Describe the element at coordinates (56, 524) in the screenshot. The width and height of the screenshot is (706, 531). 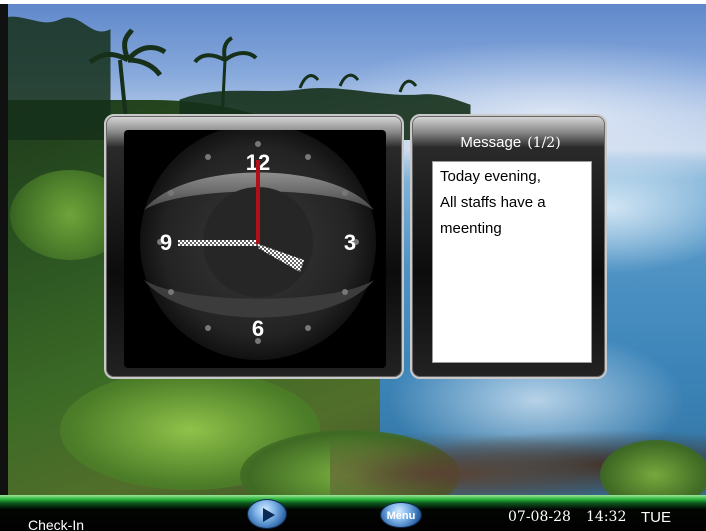
I see `attendance-mode-label: Check-In` at that location.